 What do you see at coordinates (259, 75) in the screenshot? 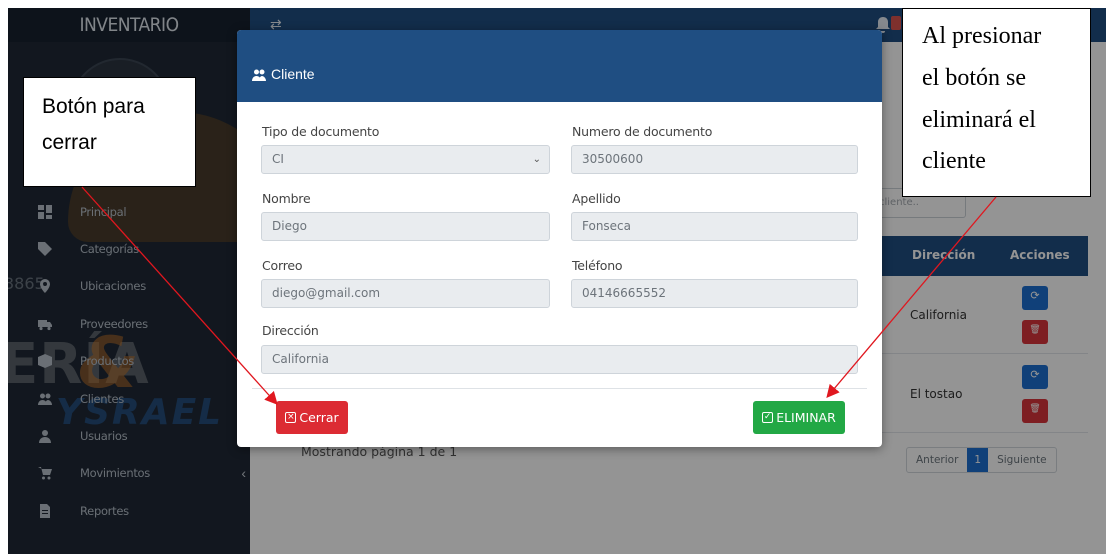
I see `users-icon` at bounding box center [259, 75].